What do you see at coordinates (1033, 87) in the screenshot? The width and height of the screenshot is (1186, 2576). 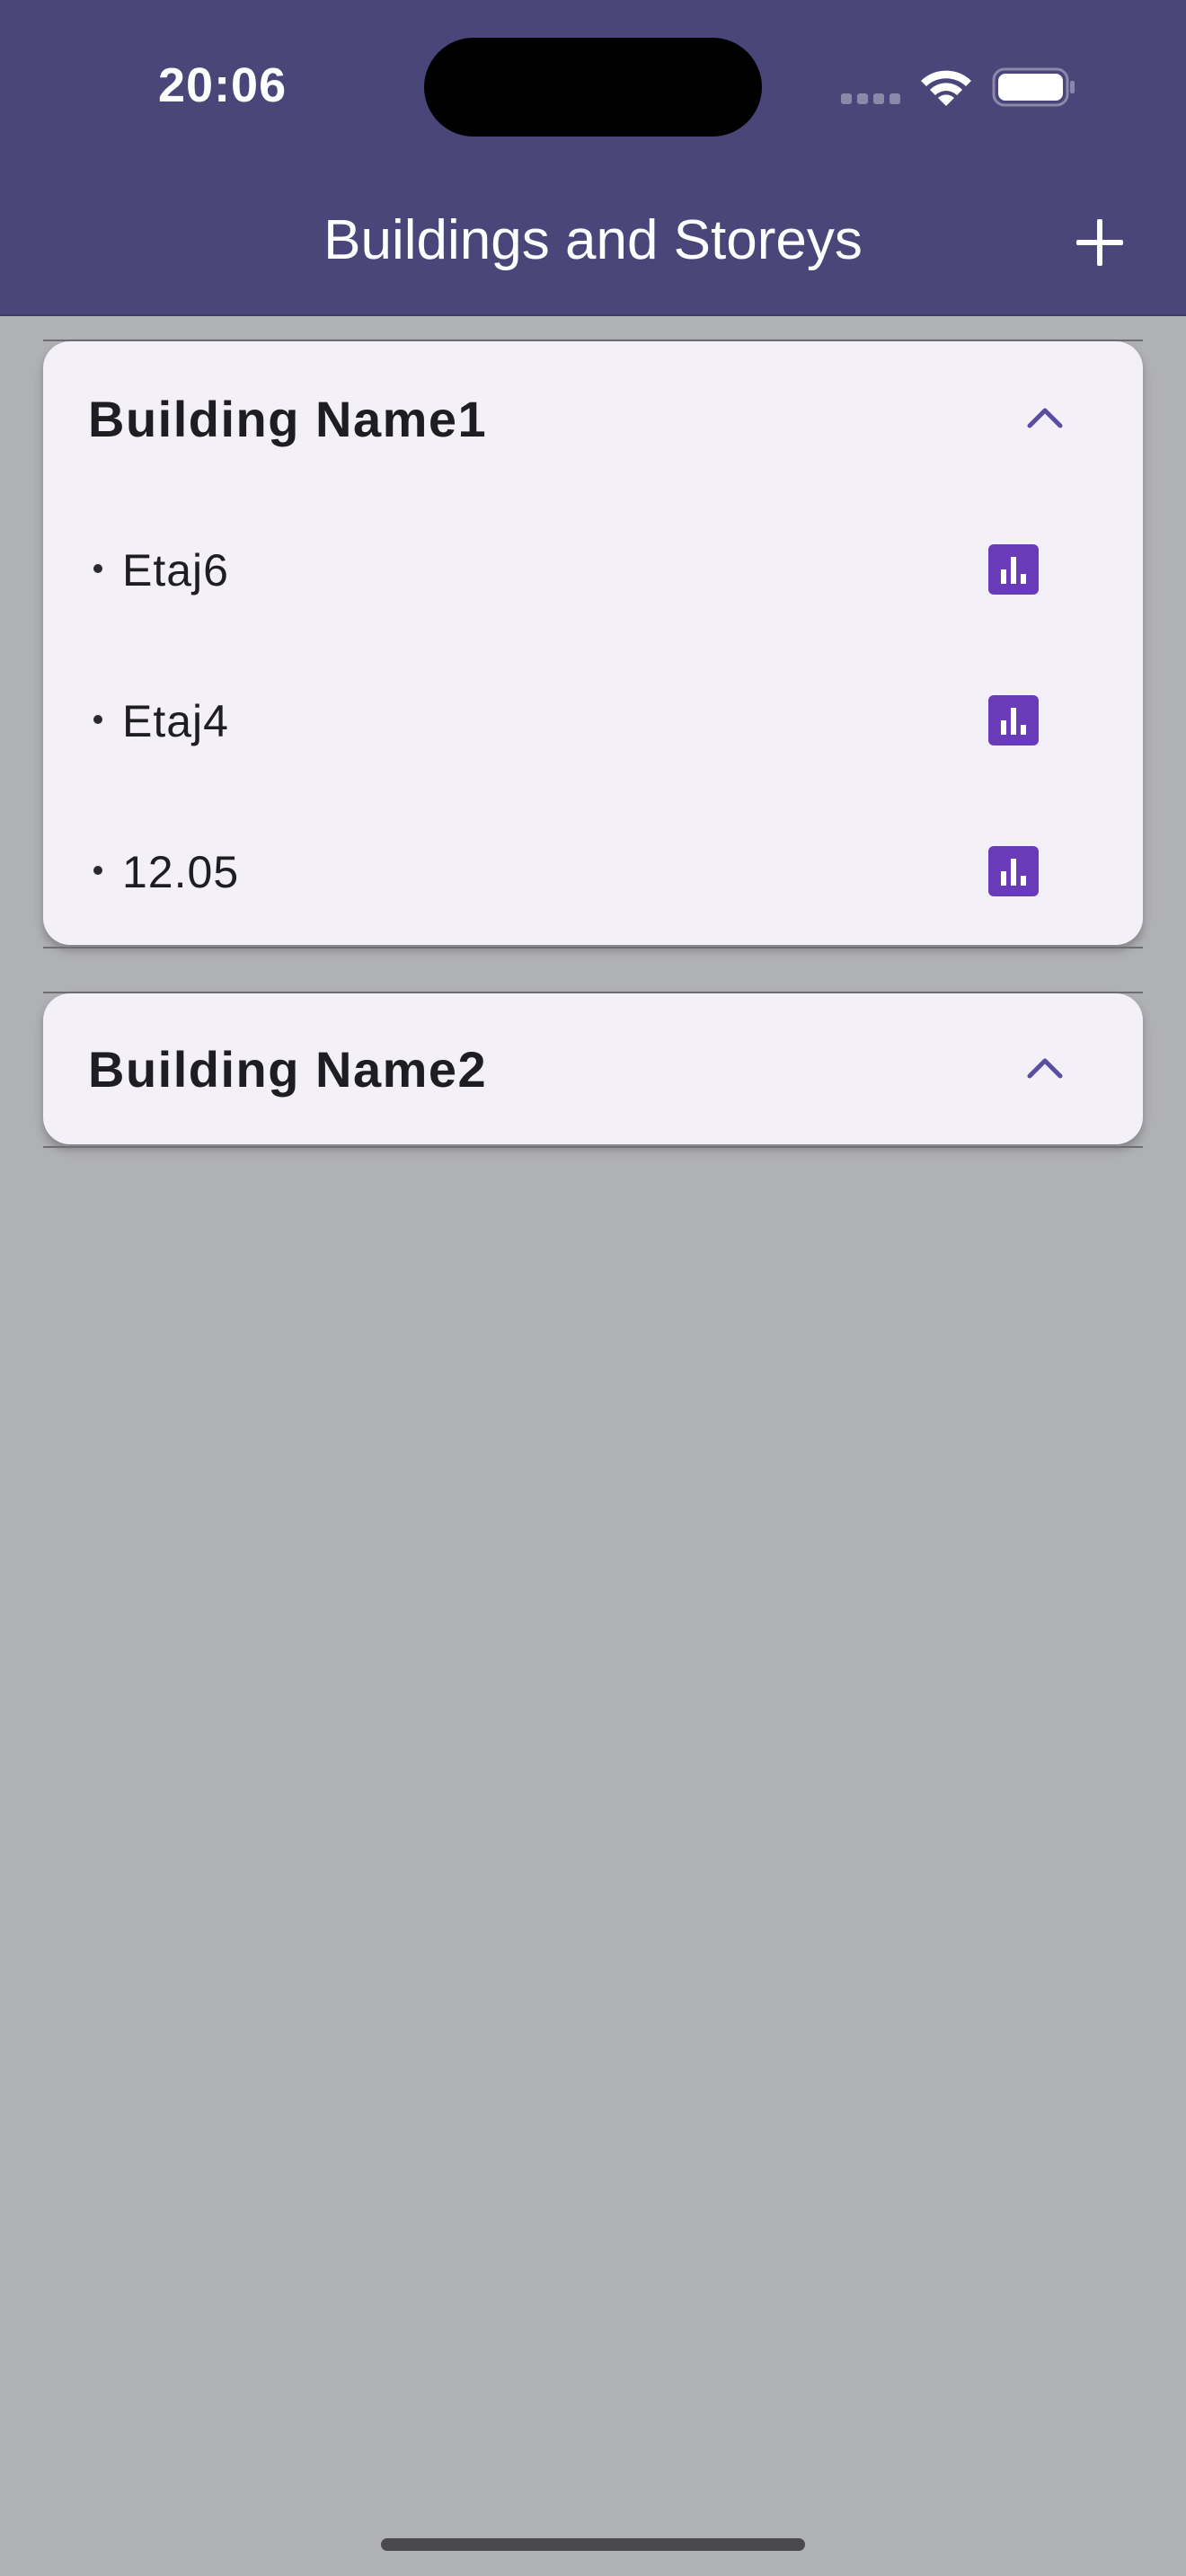 I see `battery-icon` at bounding box center [1033, 87].